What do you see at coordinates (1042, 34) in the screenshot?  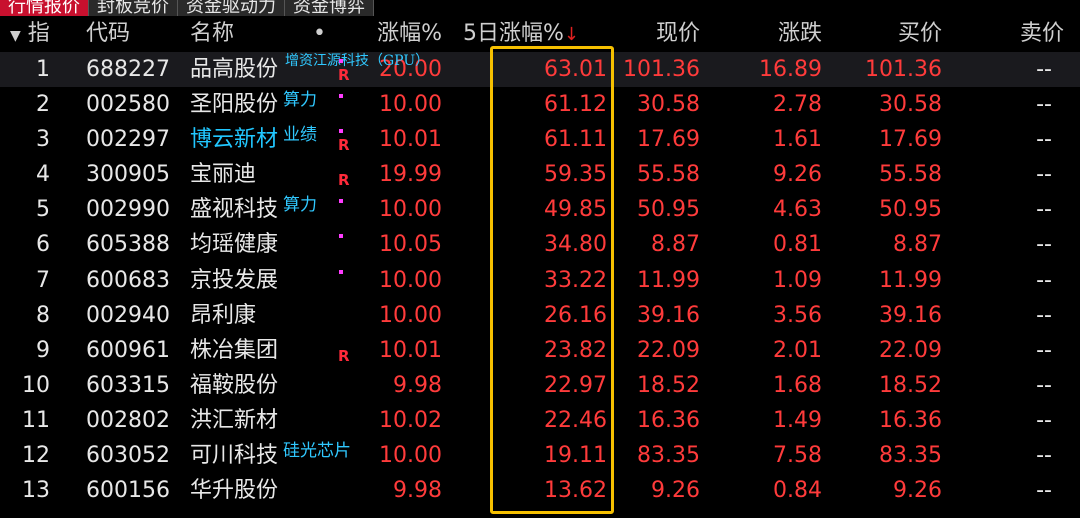 I see `ask-column-header: 卖价` at bounding box center [1042, 34].